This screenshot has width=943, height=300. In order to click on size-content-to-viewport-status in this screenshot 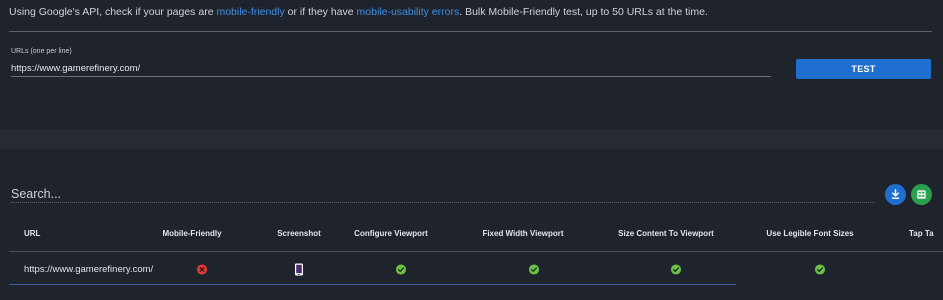, I will do `click(676, 269)`.